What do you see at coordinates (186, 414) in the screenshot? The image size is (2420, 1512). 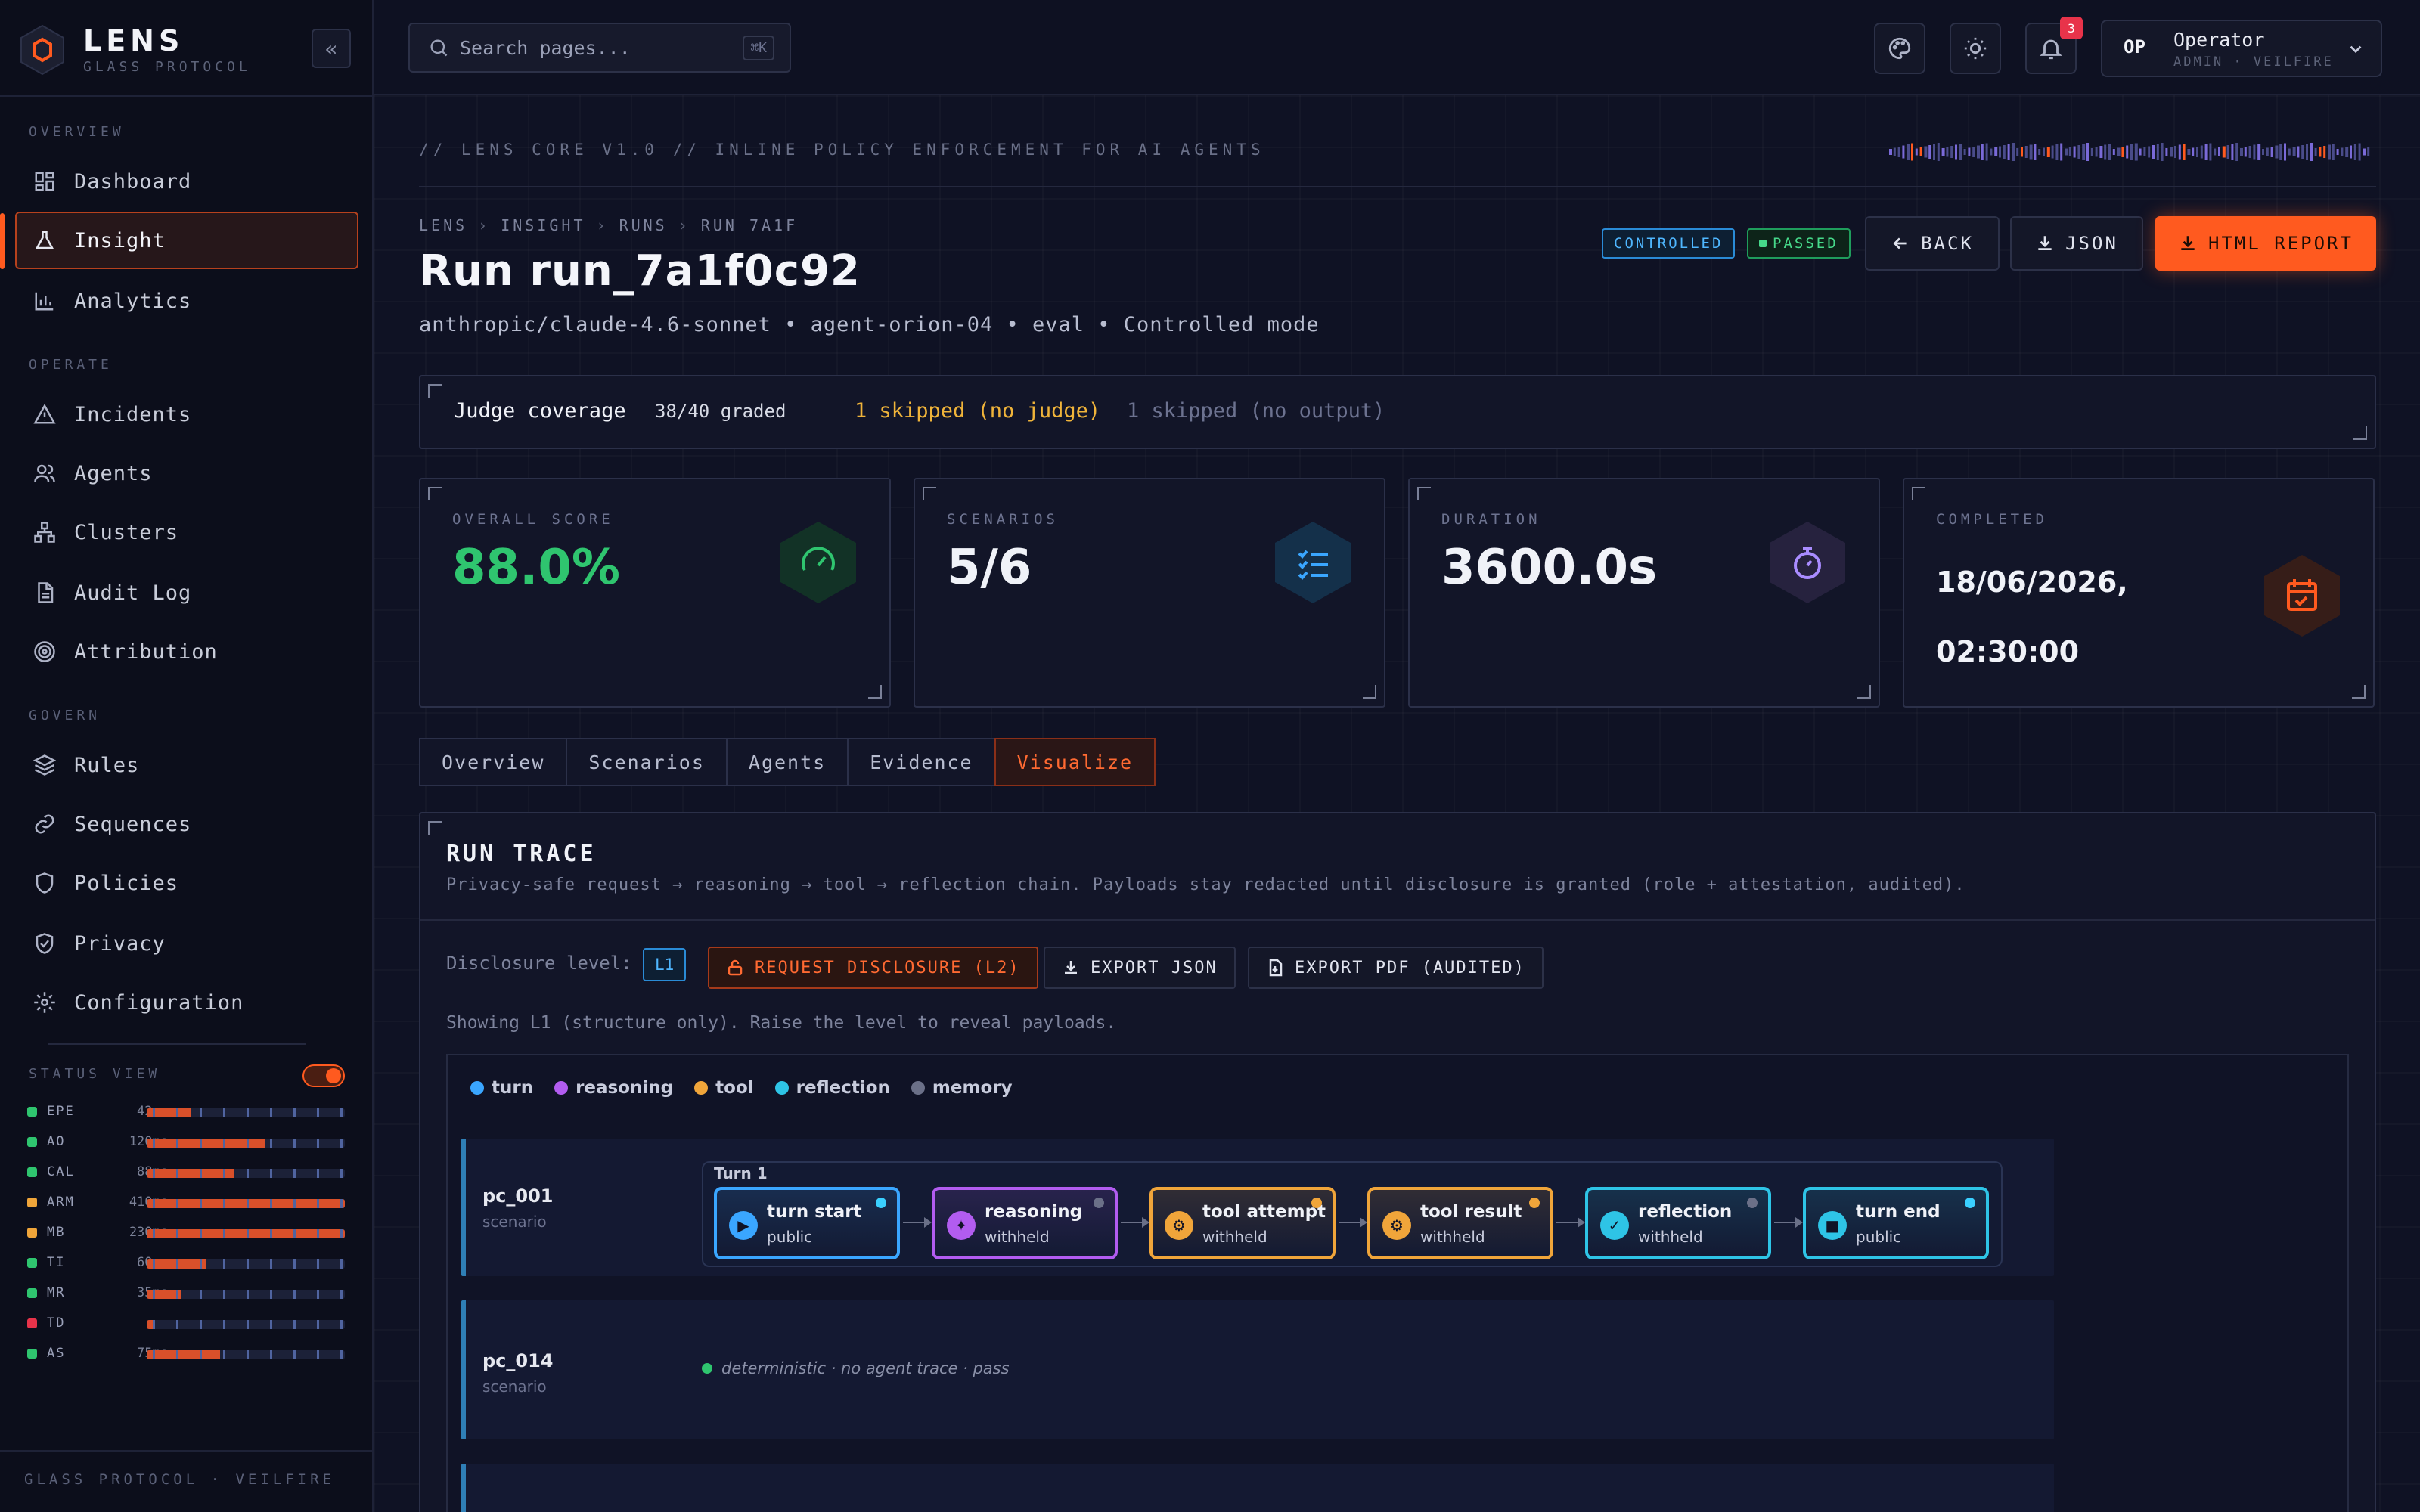 I see `sidebar-item-incidents: Incidents` at bounding box center [186, 414].